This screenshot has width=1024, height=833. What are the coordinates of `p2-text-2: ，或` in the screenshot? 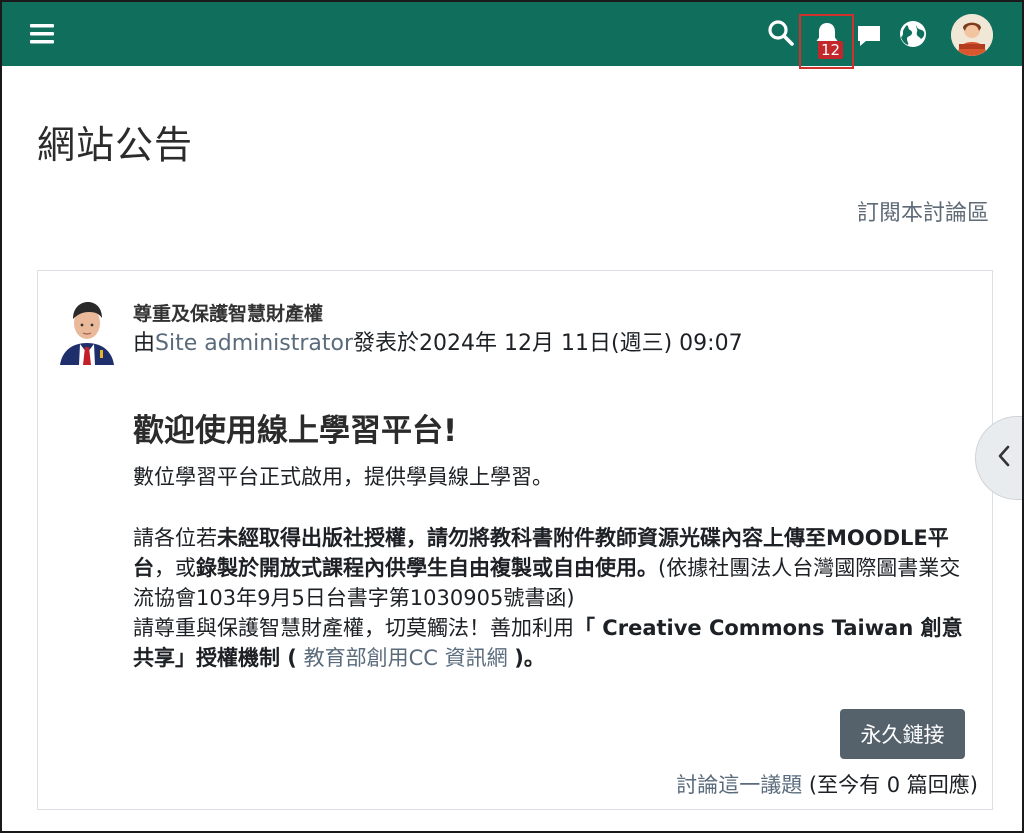 It's located at (175, 568).